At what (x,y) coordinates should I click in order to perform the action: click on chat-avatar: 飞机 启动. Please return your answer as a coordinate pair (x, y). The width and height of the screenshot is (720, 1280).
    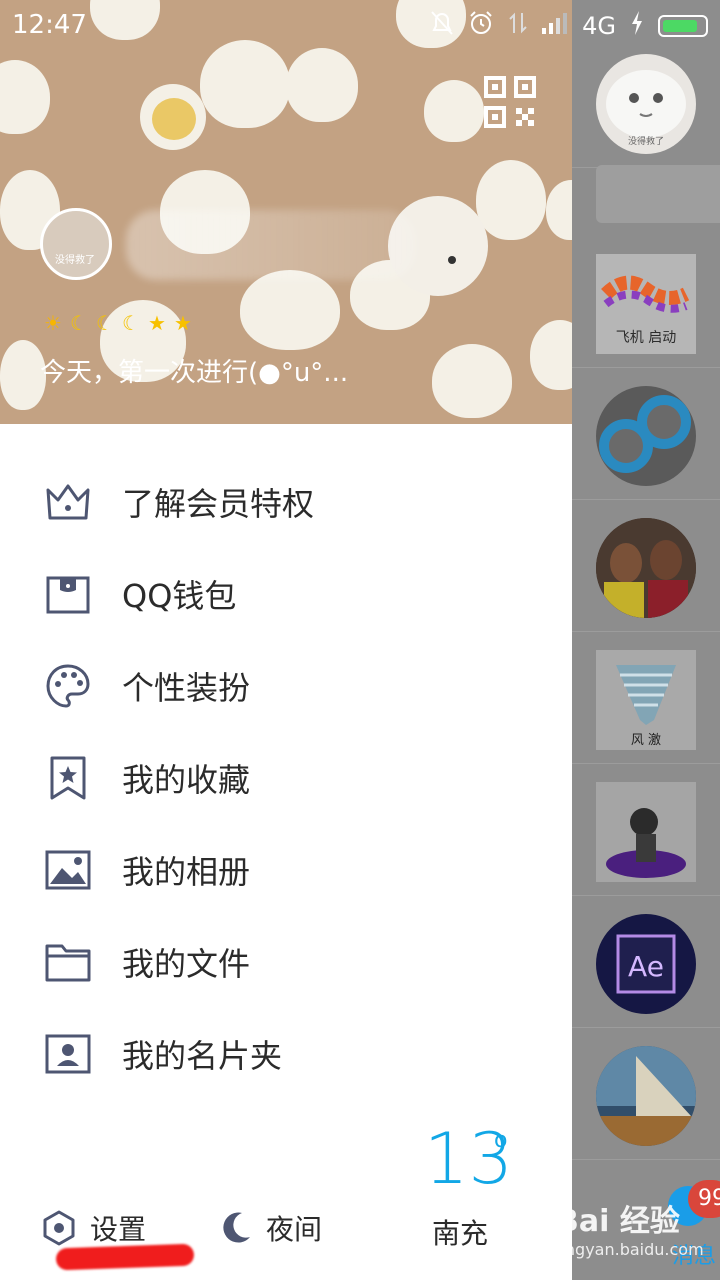
    Looking at the image, I should click on (646, 304).